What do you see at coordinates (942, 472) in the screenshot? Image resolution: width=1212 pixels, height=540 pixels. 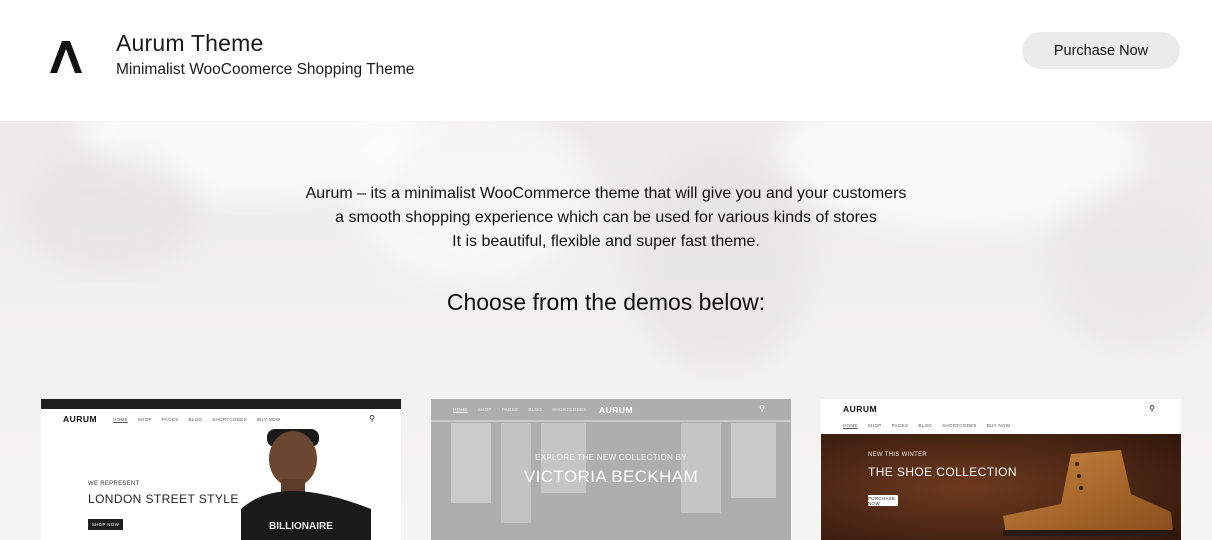 I see `demo-headline: THE SHOE COLLECTION` at bounding box center [942, 472].